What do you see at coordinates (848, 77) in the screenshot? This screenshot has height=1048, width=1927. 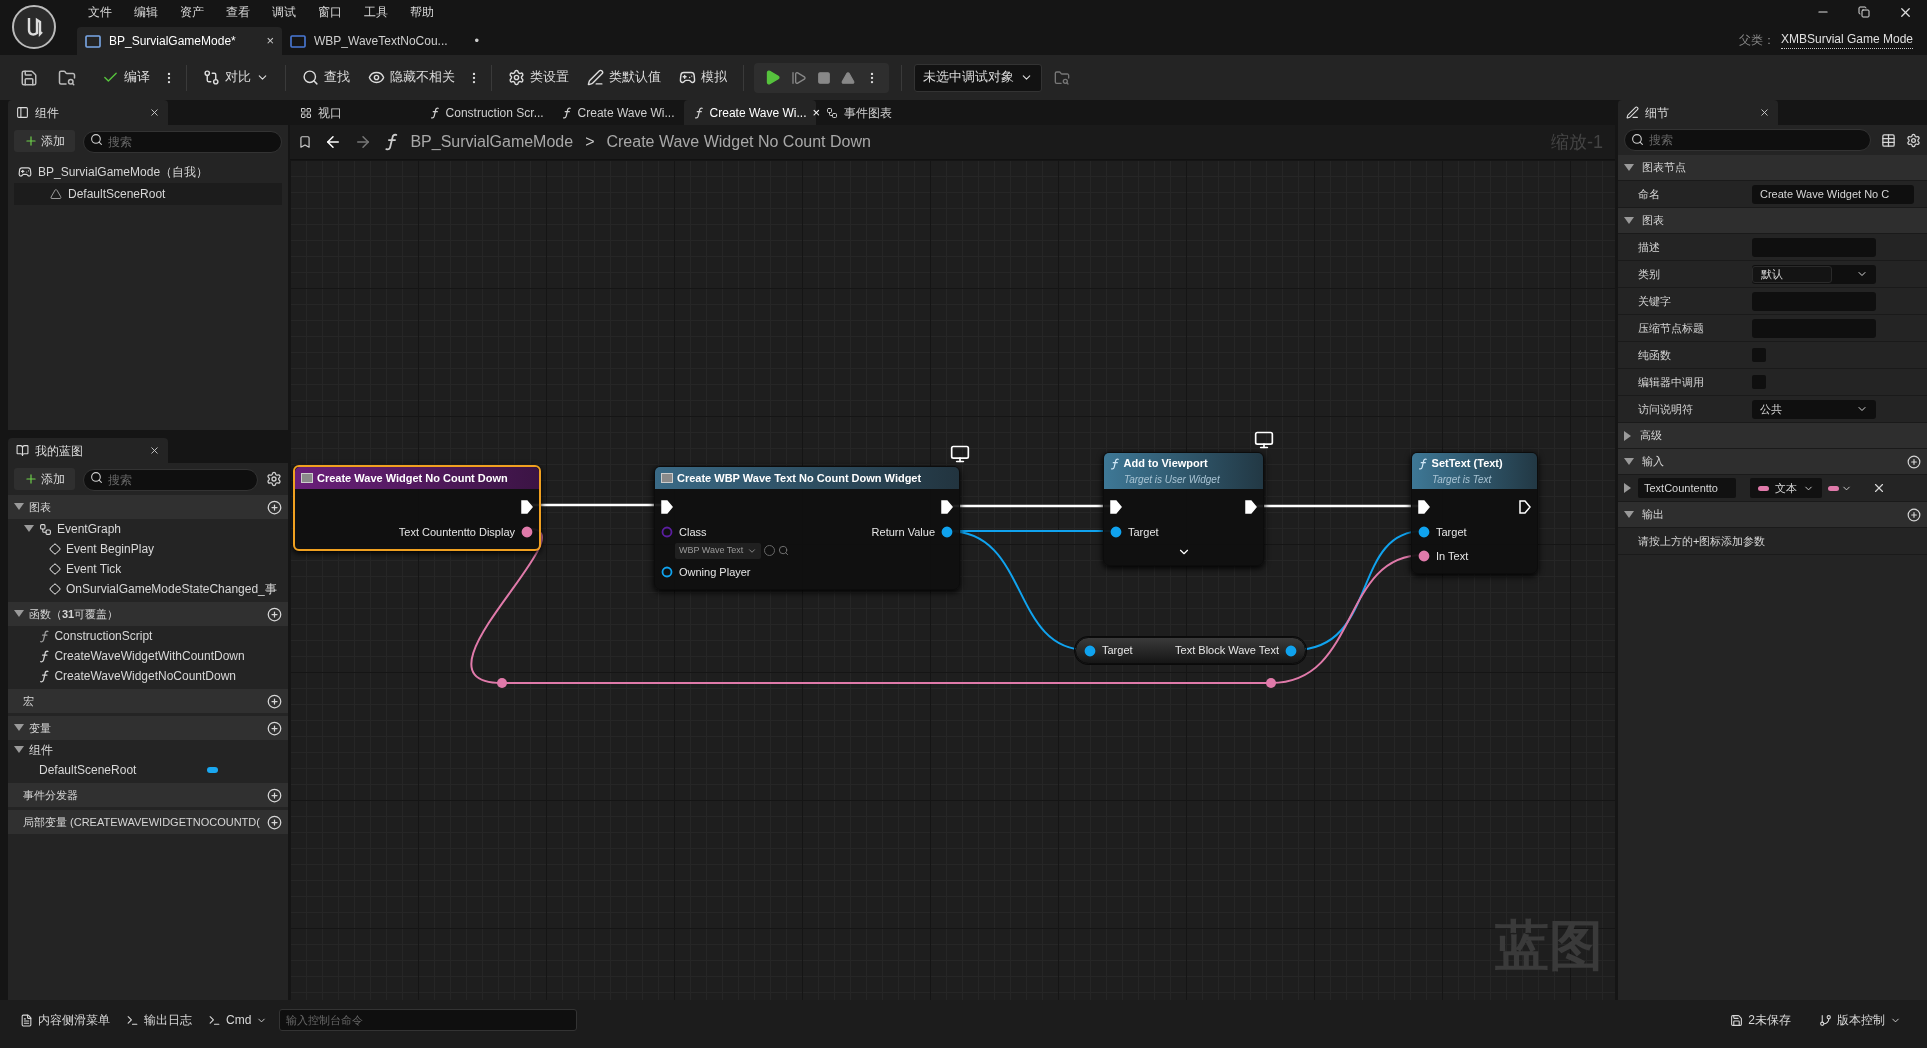 I see `eject-icon` at bounding box center [848, 77].